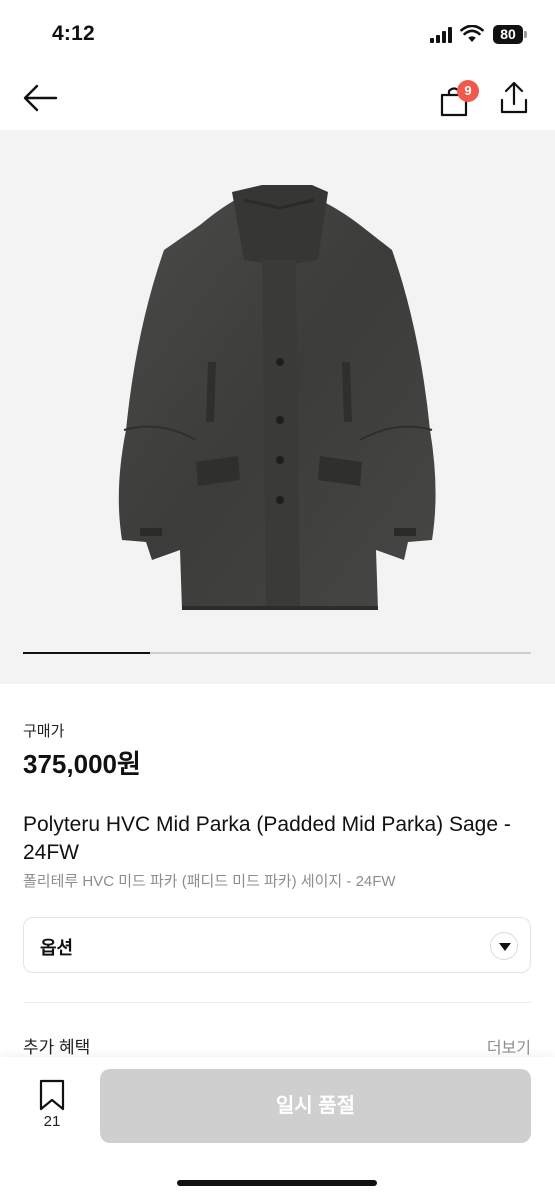 The height and width of the screenshot is (1200, 555). Describe the element at coordinates (277, 98) in the screenshot. I see `top-navigation: 9` at that location.